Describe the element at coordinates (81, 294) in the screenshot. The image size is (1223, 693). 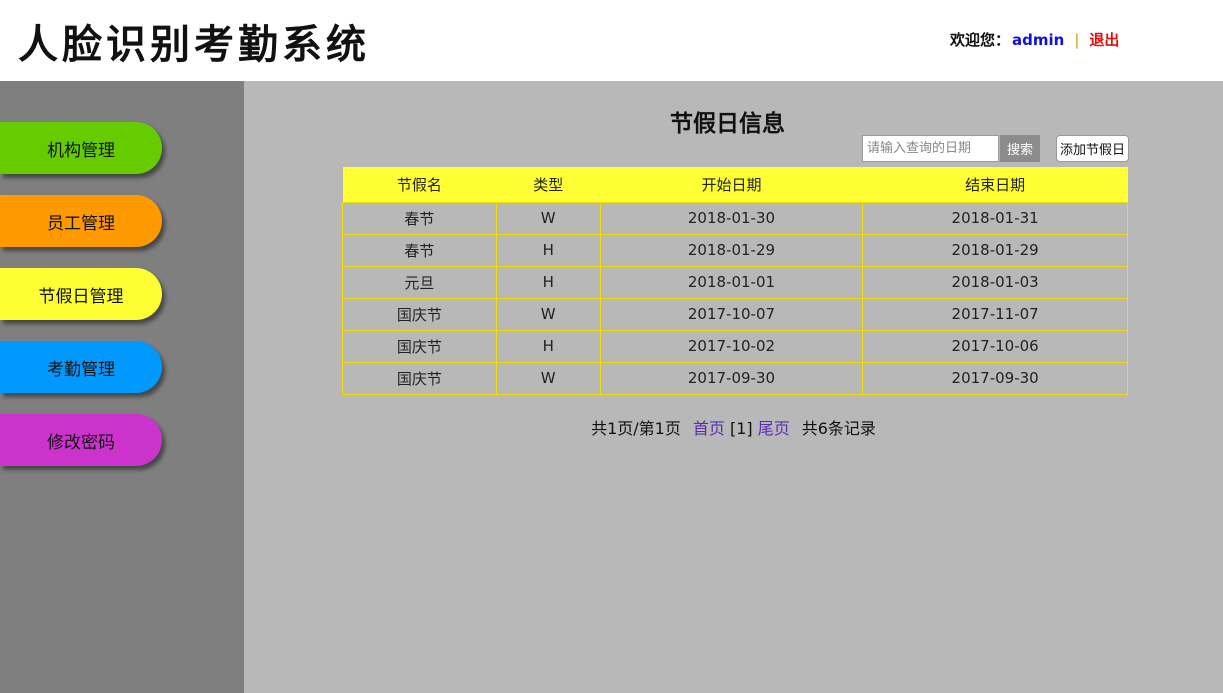
I see `sidebar-item-holiday: 节假日管理` at that location.